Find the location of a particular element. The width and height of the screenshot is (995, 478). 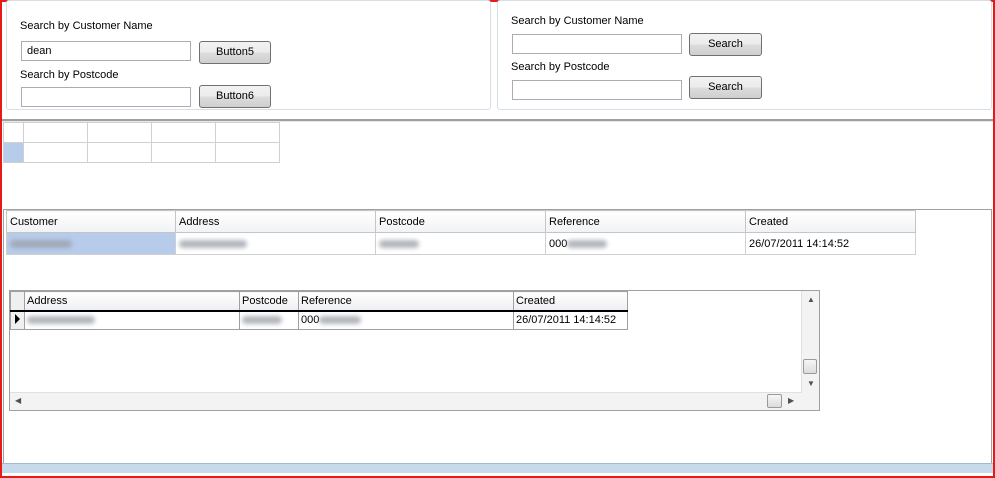

empty-grid-row is located at coordinates (141, 152).